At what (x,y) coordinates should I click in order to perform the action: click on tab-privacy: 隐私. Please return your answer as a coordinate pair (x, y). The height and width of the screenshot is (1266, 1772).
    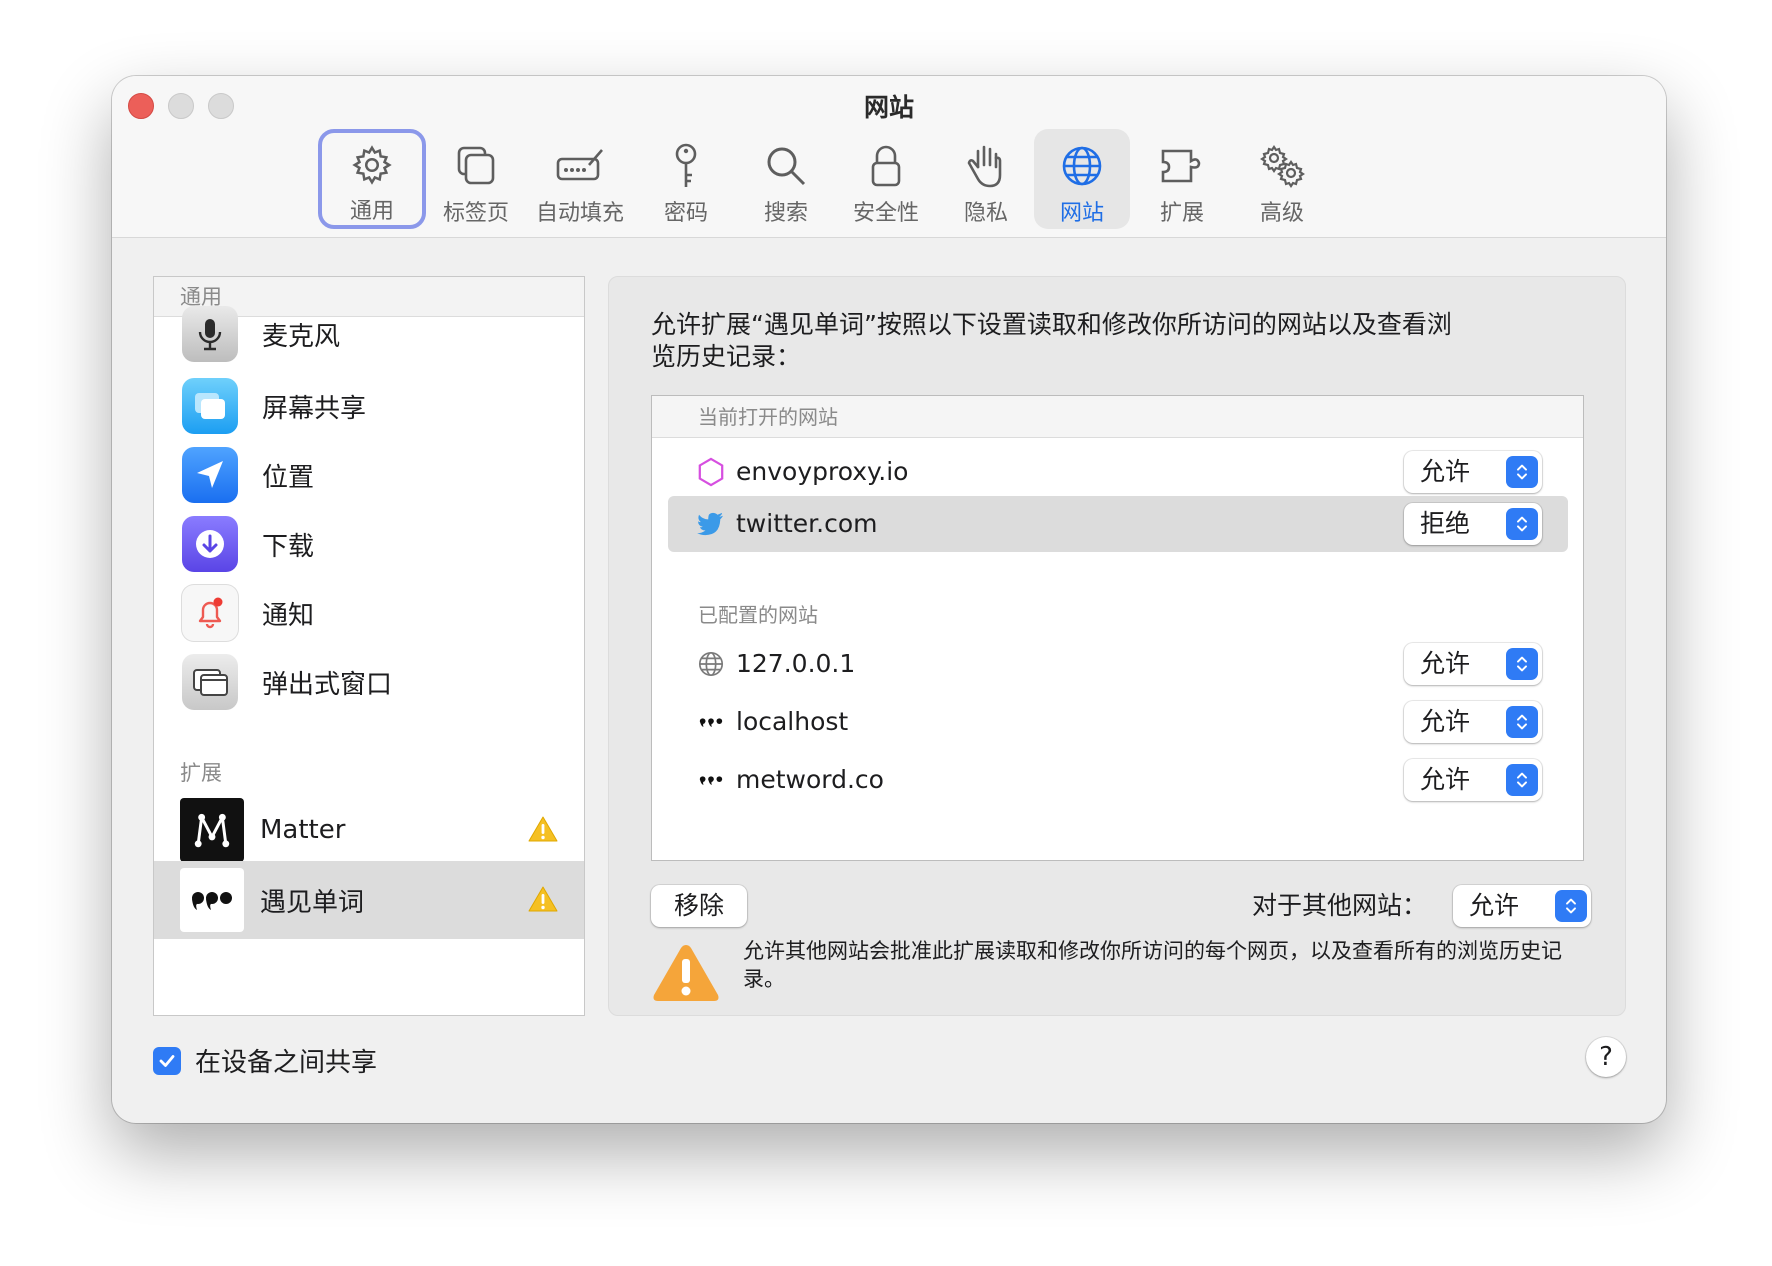
    Looking at the image, I should click on (986, 179).